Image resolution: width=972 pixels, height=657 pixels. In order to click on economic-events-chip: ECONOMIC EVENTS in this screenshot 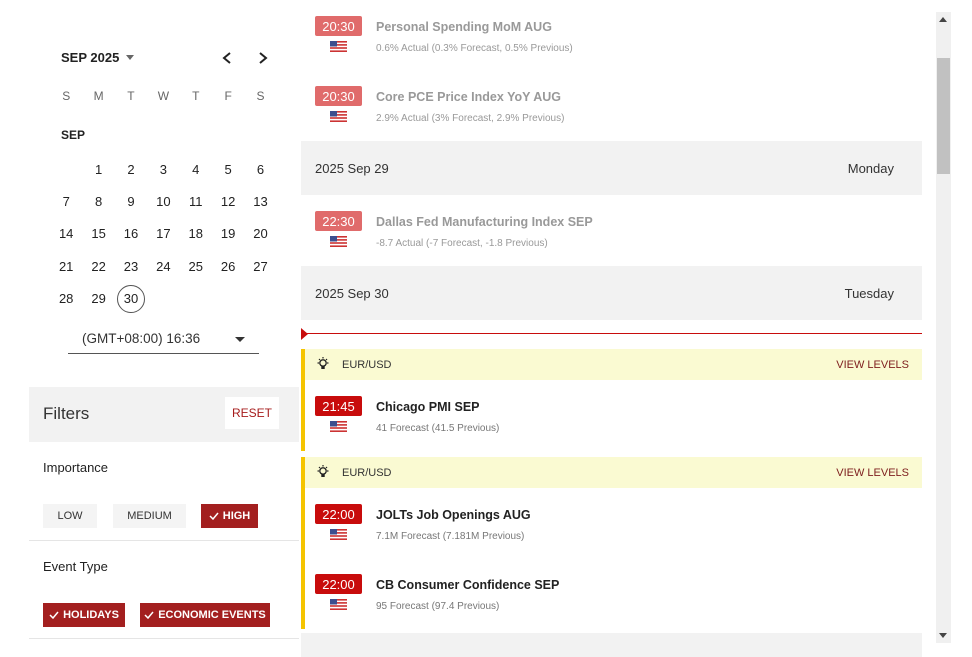, I will do `click(205, 615)`.